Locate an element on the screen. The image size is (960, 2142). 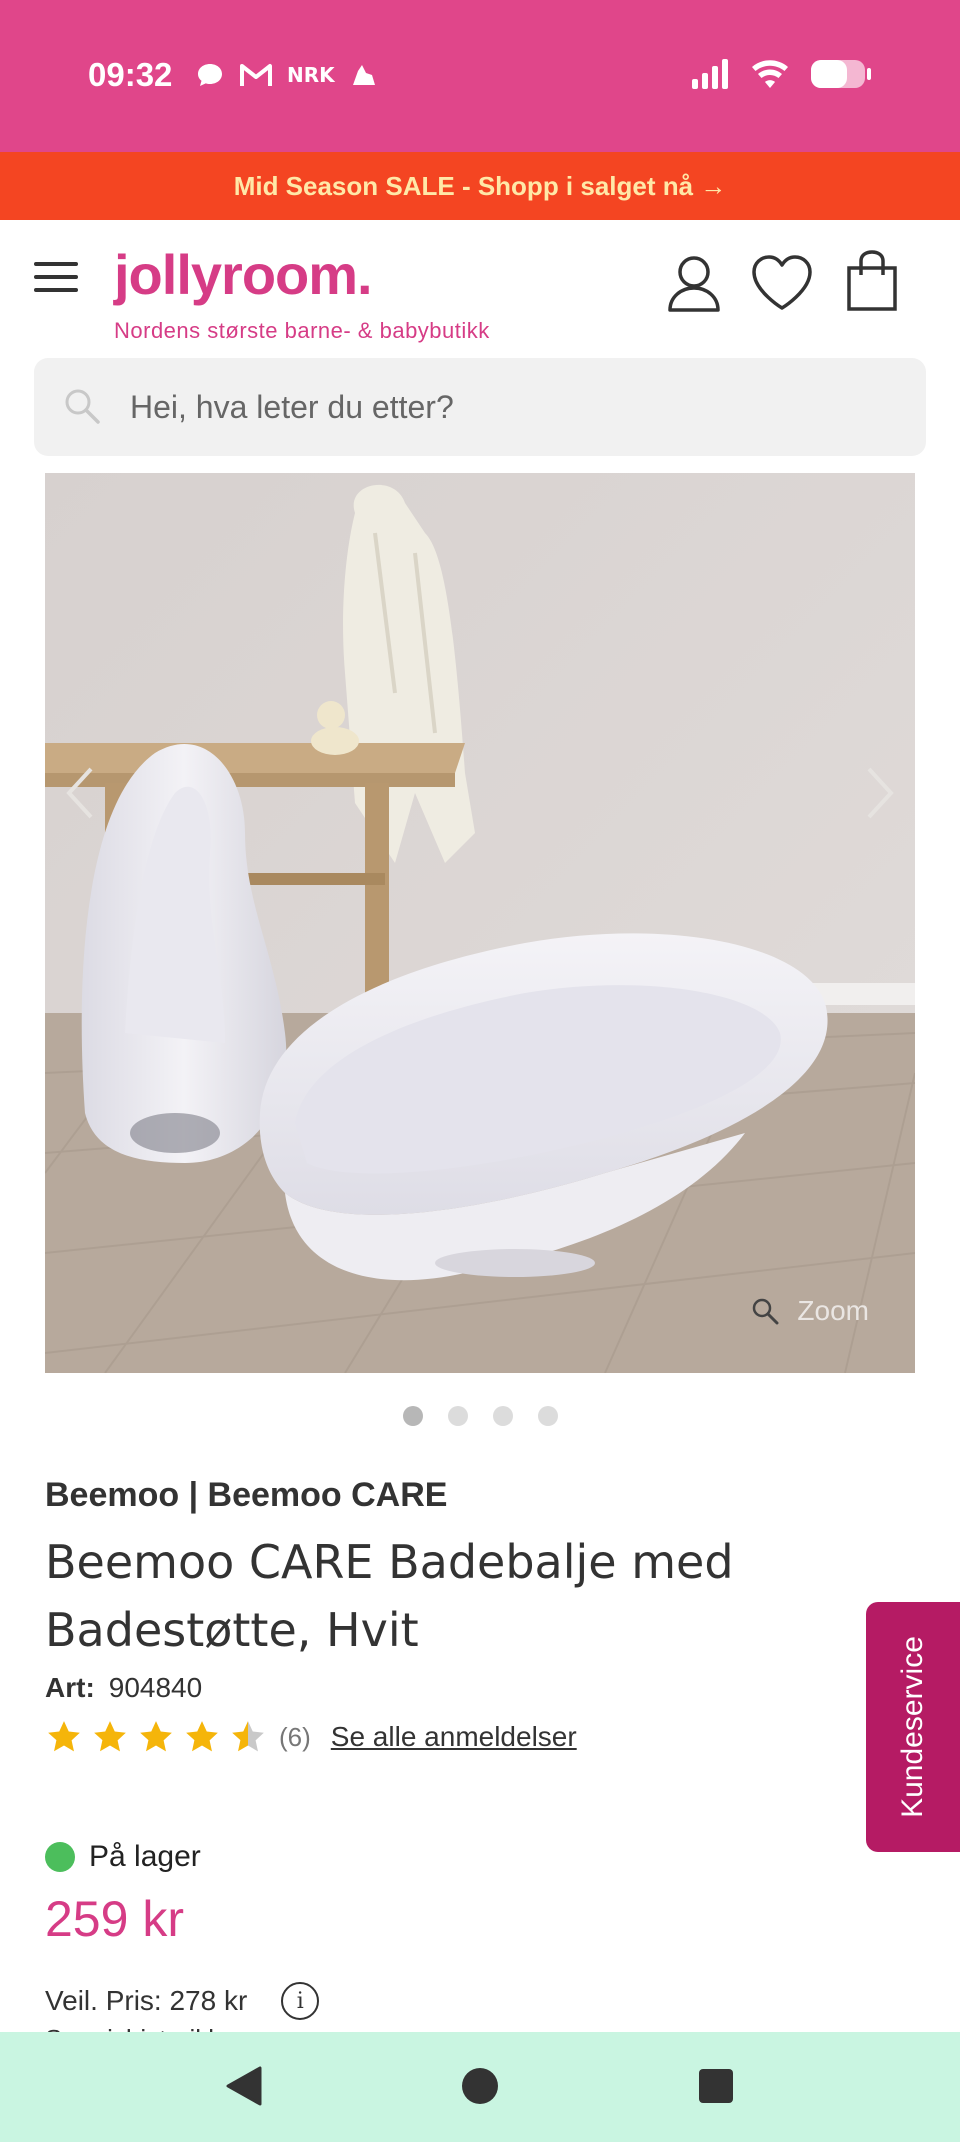
system-icons is located at coordinates (781, 74).